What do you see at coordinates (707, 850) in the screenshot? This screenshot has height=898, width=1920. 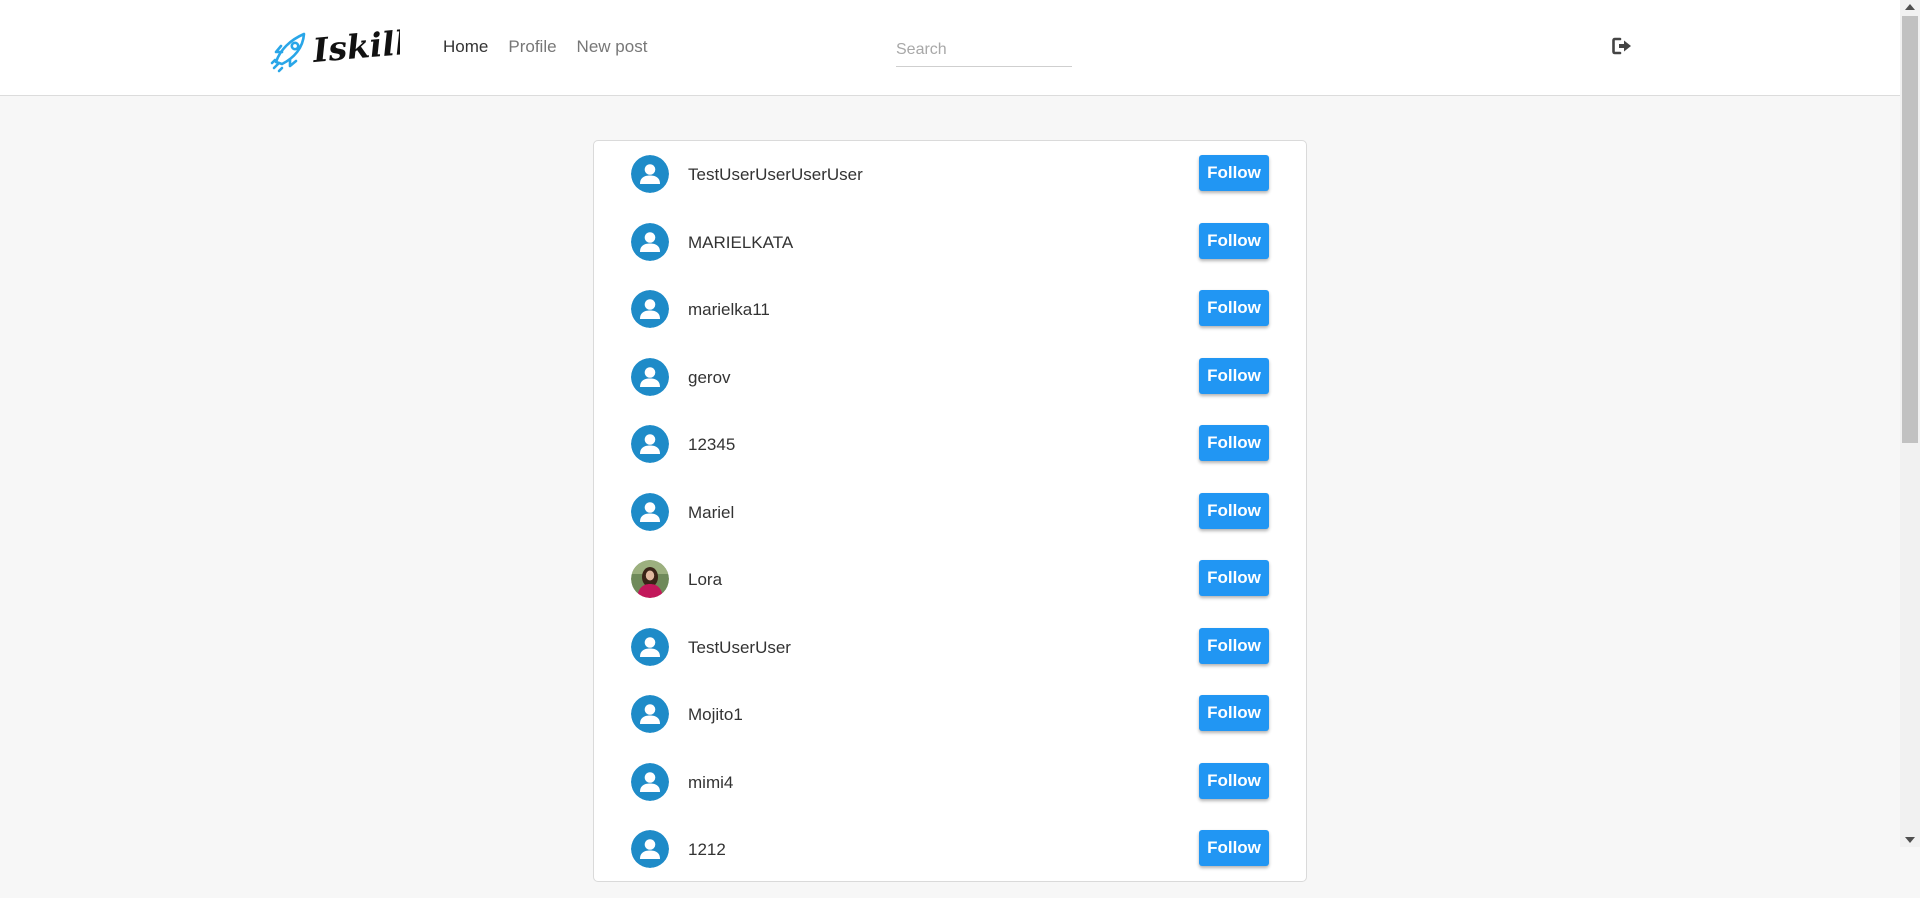 I see `username: 1212` at bounding box center [707, 850].